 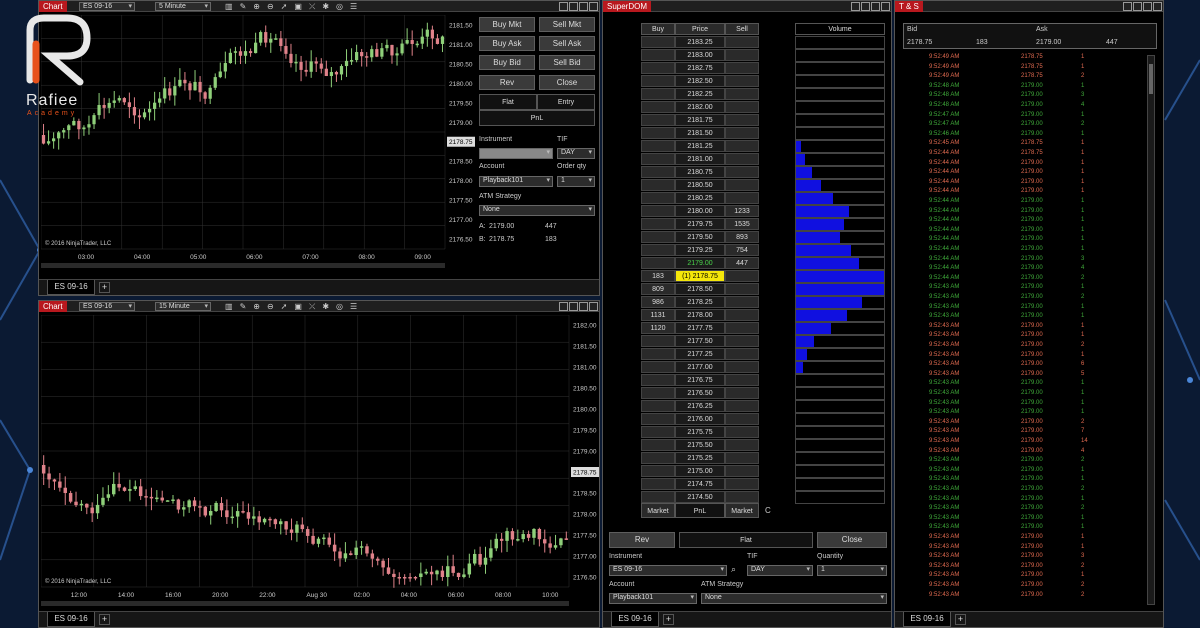 I want to click on dom-price-cell: 2176.25, so click(x=700, y=406).